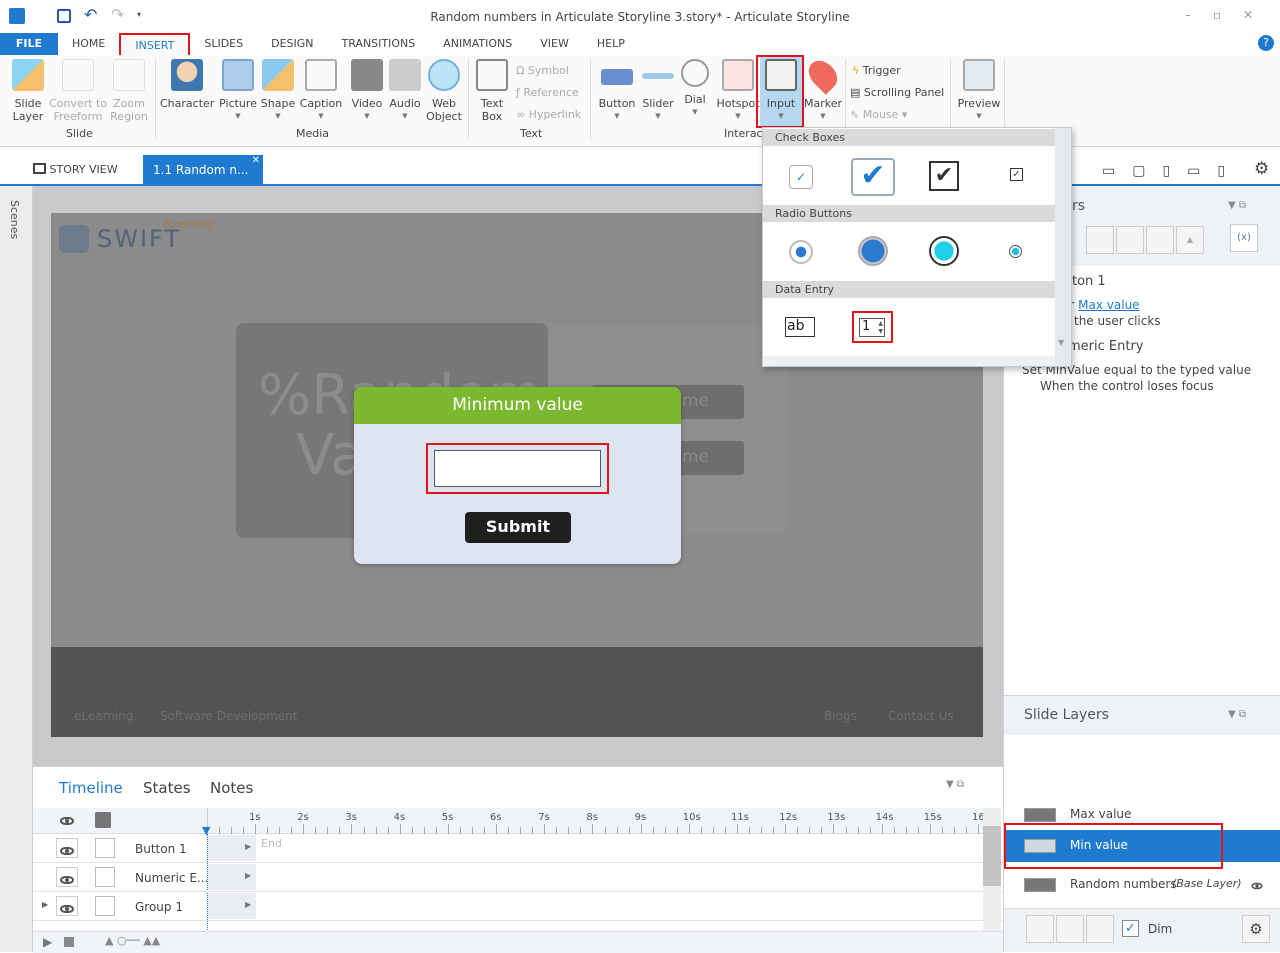 Image resolution: width=1280 pixels, height=953 pixels. What do you see at coordinates (187, 84) in the screenshot?
I see `character-button: Character` at bounding box center [187, 84].